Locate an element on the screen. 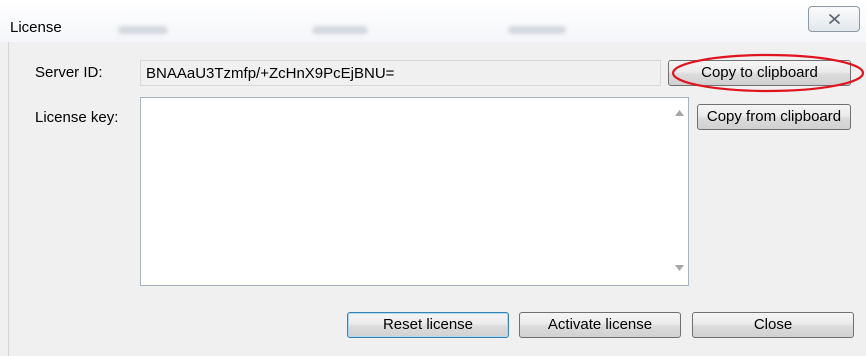  reset-license-button: Reset license is located at coordinates (428, 325).